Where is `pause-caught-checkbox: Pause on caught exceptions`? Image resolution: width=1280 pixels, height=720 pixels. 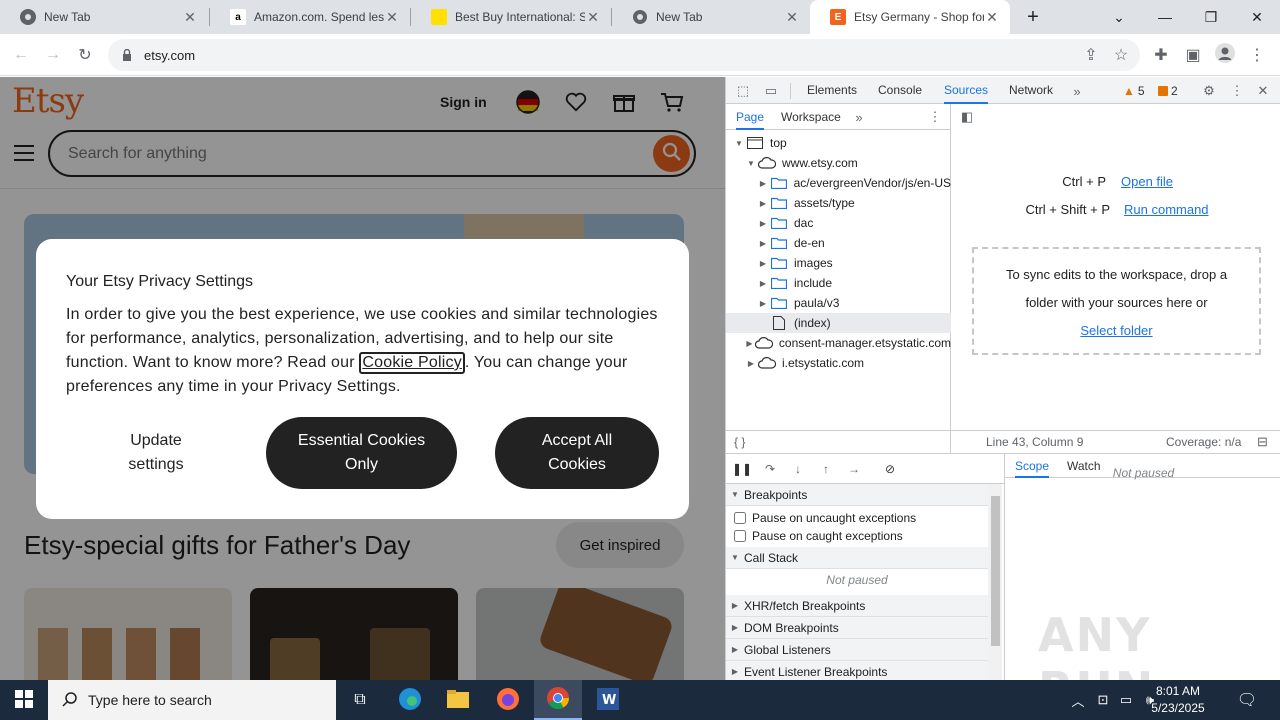 pause-caught-checkbox: Pause on caught exceptions is located at coordinates (859, 536).